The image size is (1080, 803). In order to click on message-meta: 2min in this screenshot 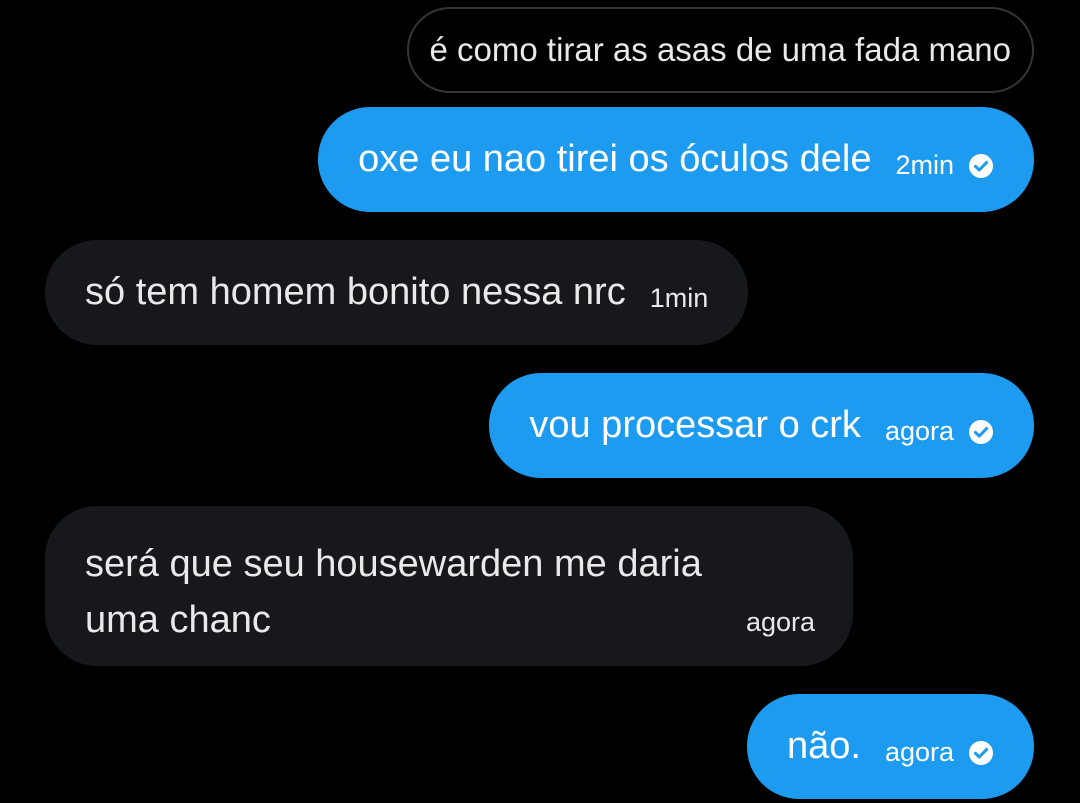, I will do `click(944, 159)`.